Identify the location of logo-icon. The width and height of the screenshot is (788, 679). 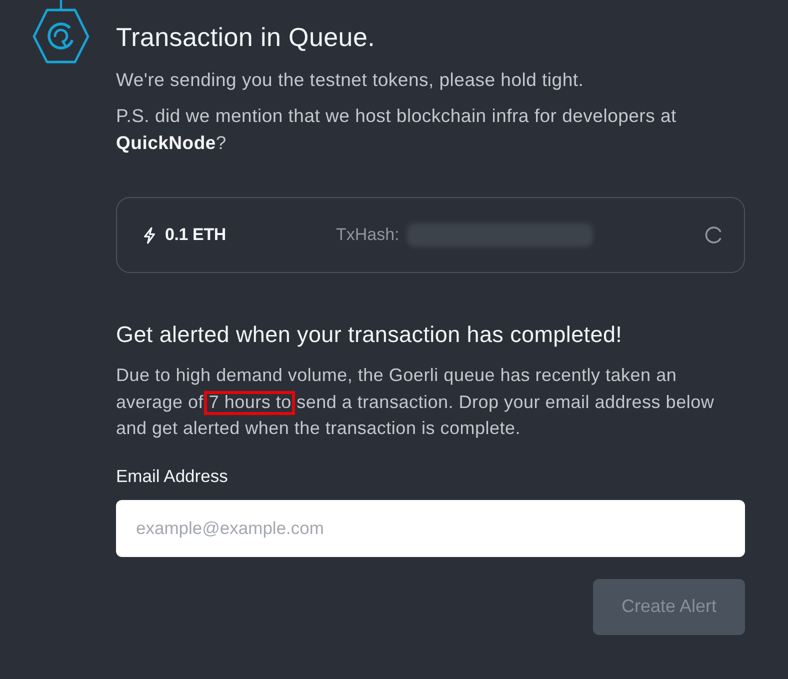
(61, 32).